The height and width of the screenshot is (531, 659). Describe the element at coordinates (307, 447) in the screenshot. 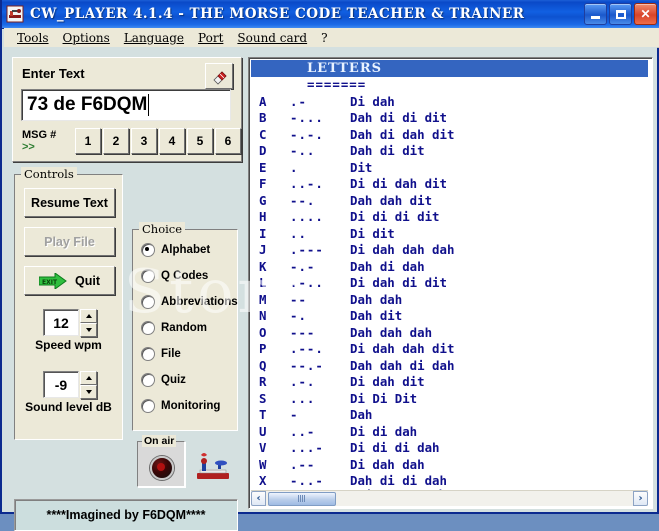

I see `letter-morse-code: ...-` at that location.